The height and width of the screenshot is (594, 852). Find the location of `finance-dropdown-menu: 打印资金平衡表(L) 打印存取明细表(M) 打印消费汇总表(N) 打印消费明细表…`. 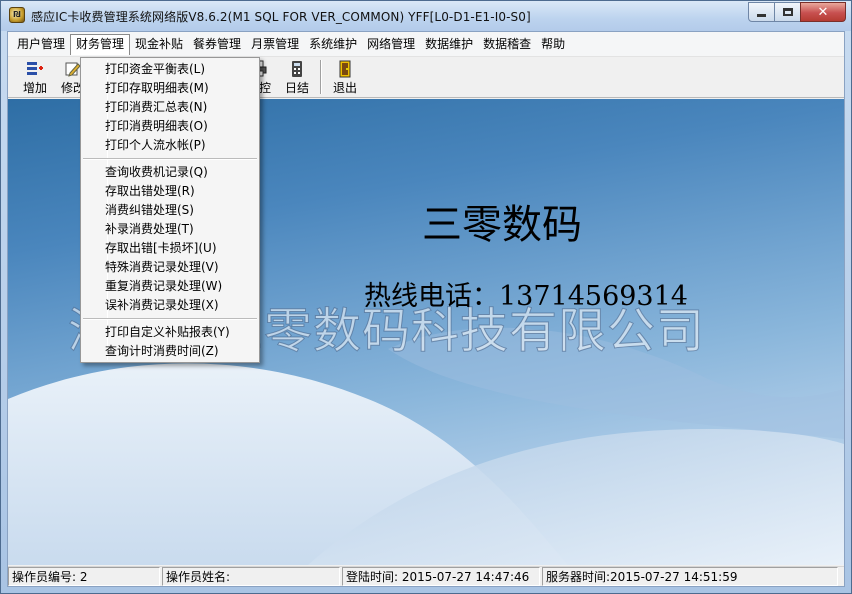

finance-dropdown-menu: 打印资金平衡表(L) 打印存取明细表(M) 打印消费汇总表(N) 打印消费明细表… is located at coordinates (170, 210).